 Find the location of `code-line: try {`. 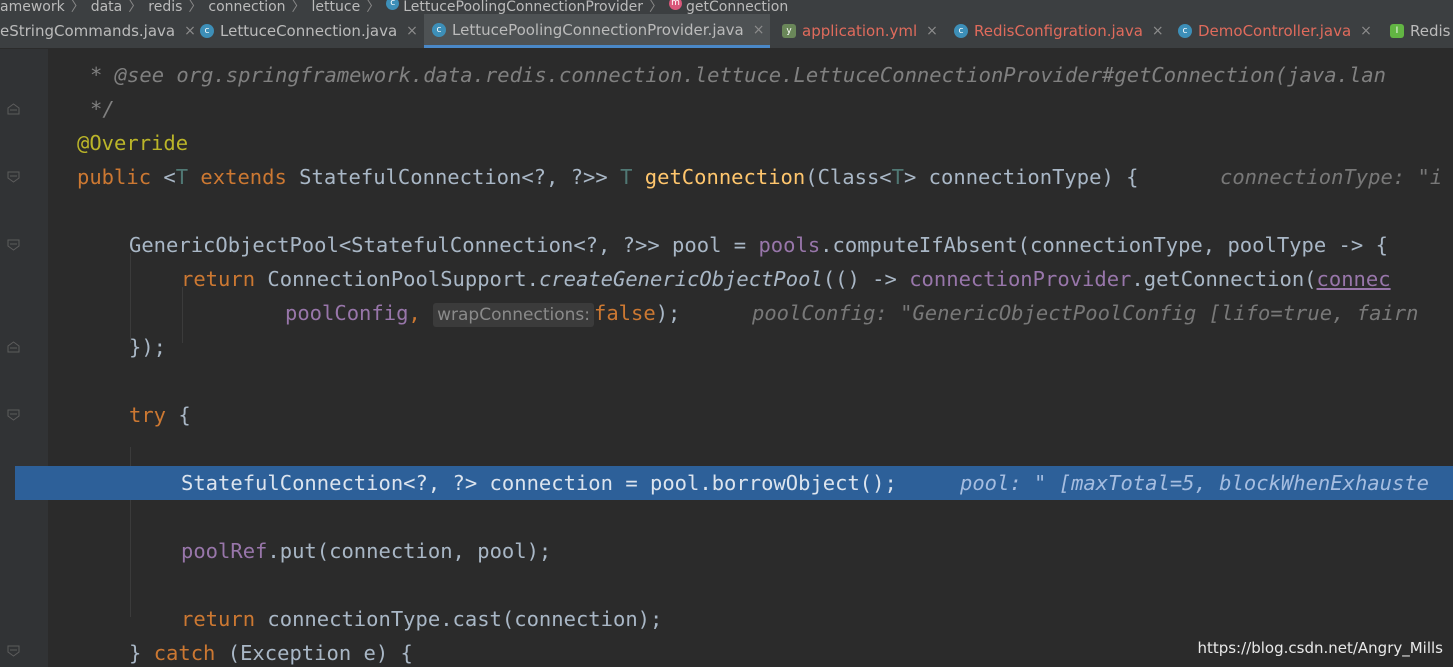

code-line: try { is located at coordinates (726, 415).